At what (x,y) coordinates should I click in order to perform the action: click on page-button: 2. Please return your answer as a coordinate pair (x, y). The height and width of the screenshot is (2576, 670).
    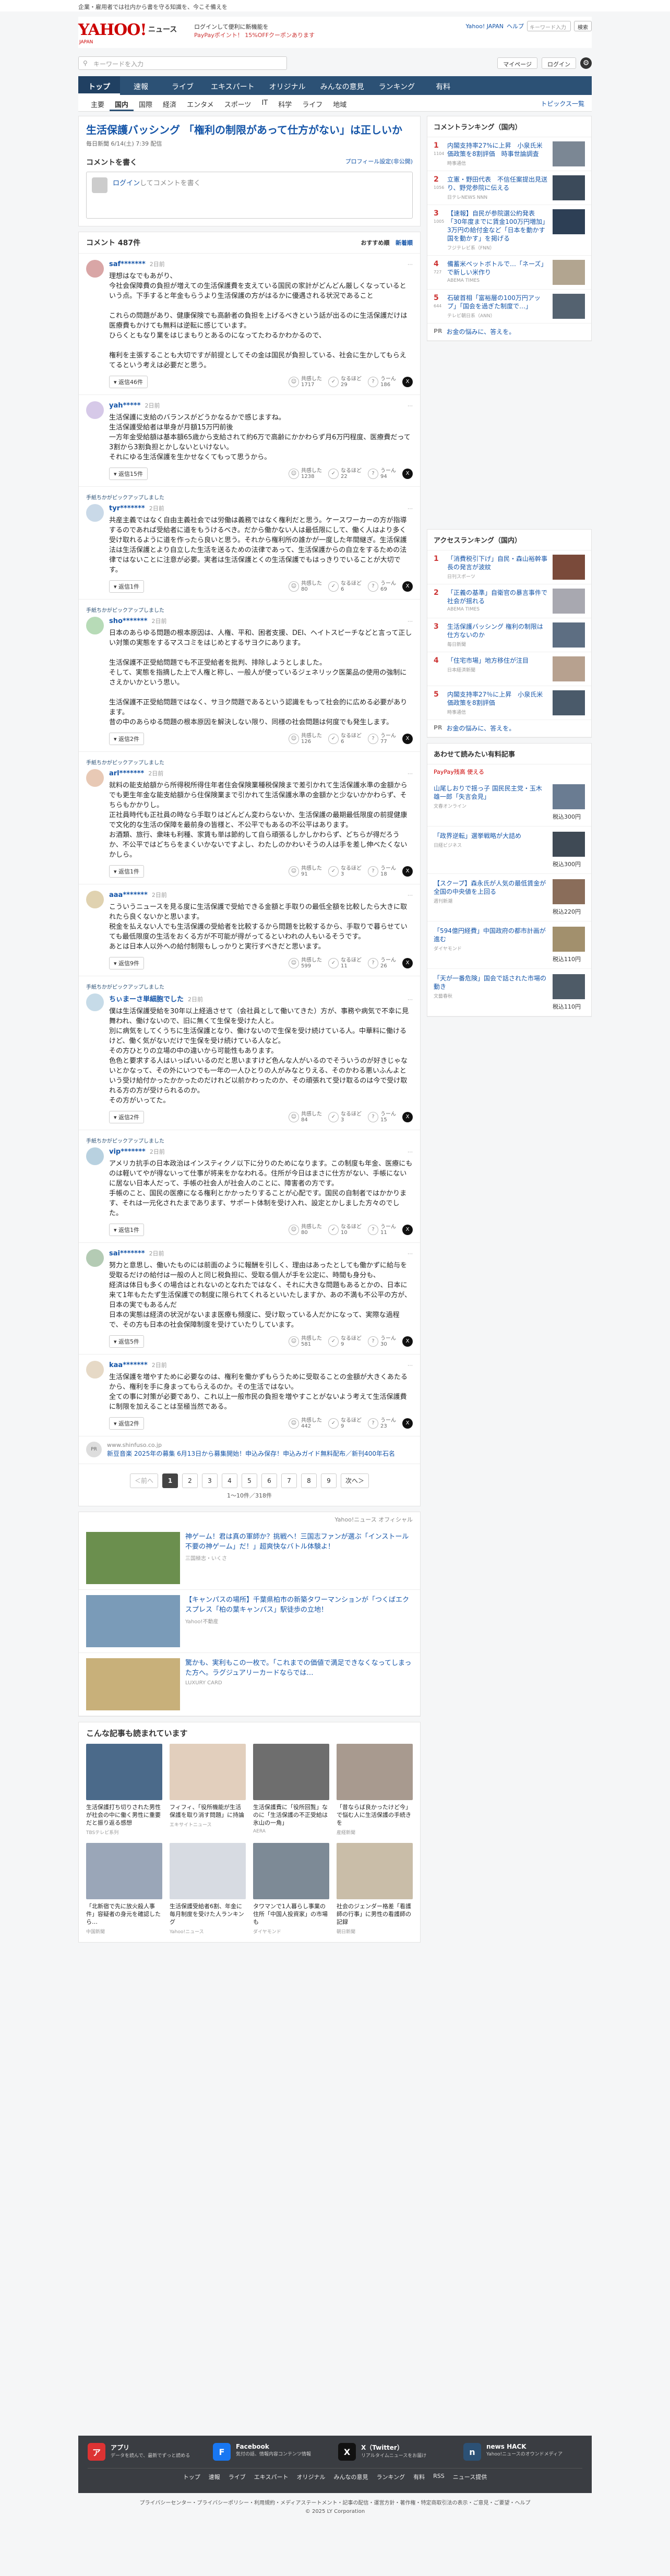
    Looking at the image, I should click on (190, 1481).